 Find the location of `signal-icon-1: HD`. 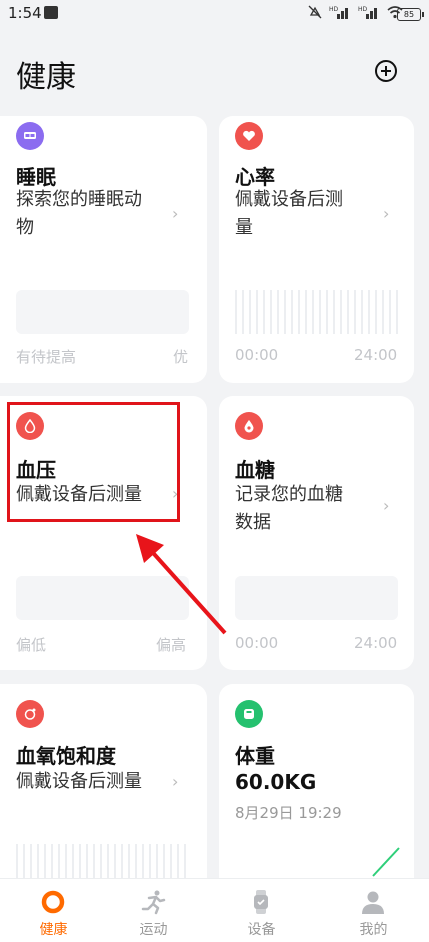

signal-icon-1: HD is located at coordinates (338, 12).